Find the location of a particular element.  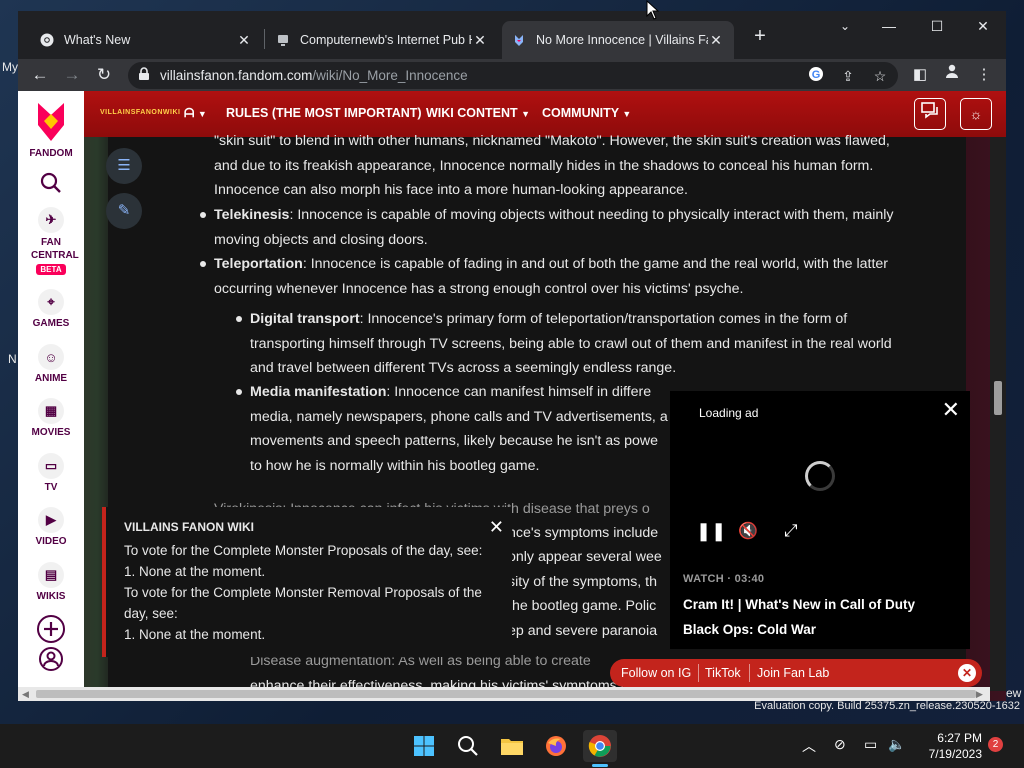

clapperboard-icon: ▦ is located at coordinates (51, 411).